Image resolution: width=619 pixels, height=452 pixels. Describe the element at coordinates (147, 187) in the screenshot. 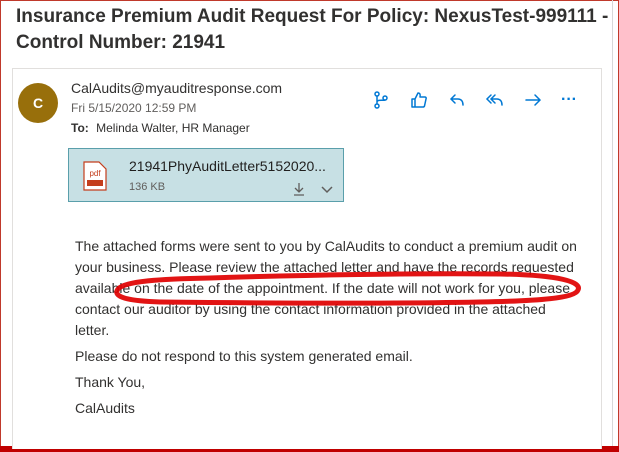

I see `attachment-size: 136 KB` at that location.